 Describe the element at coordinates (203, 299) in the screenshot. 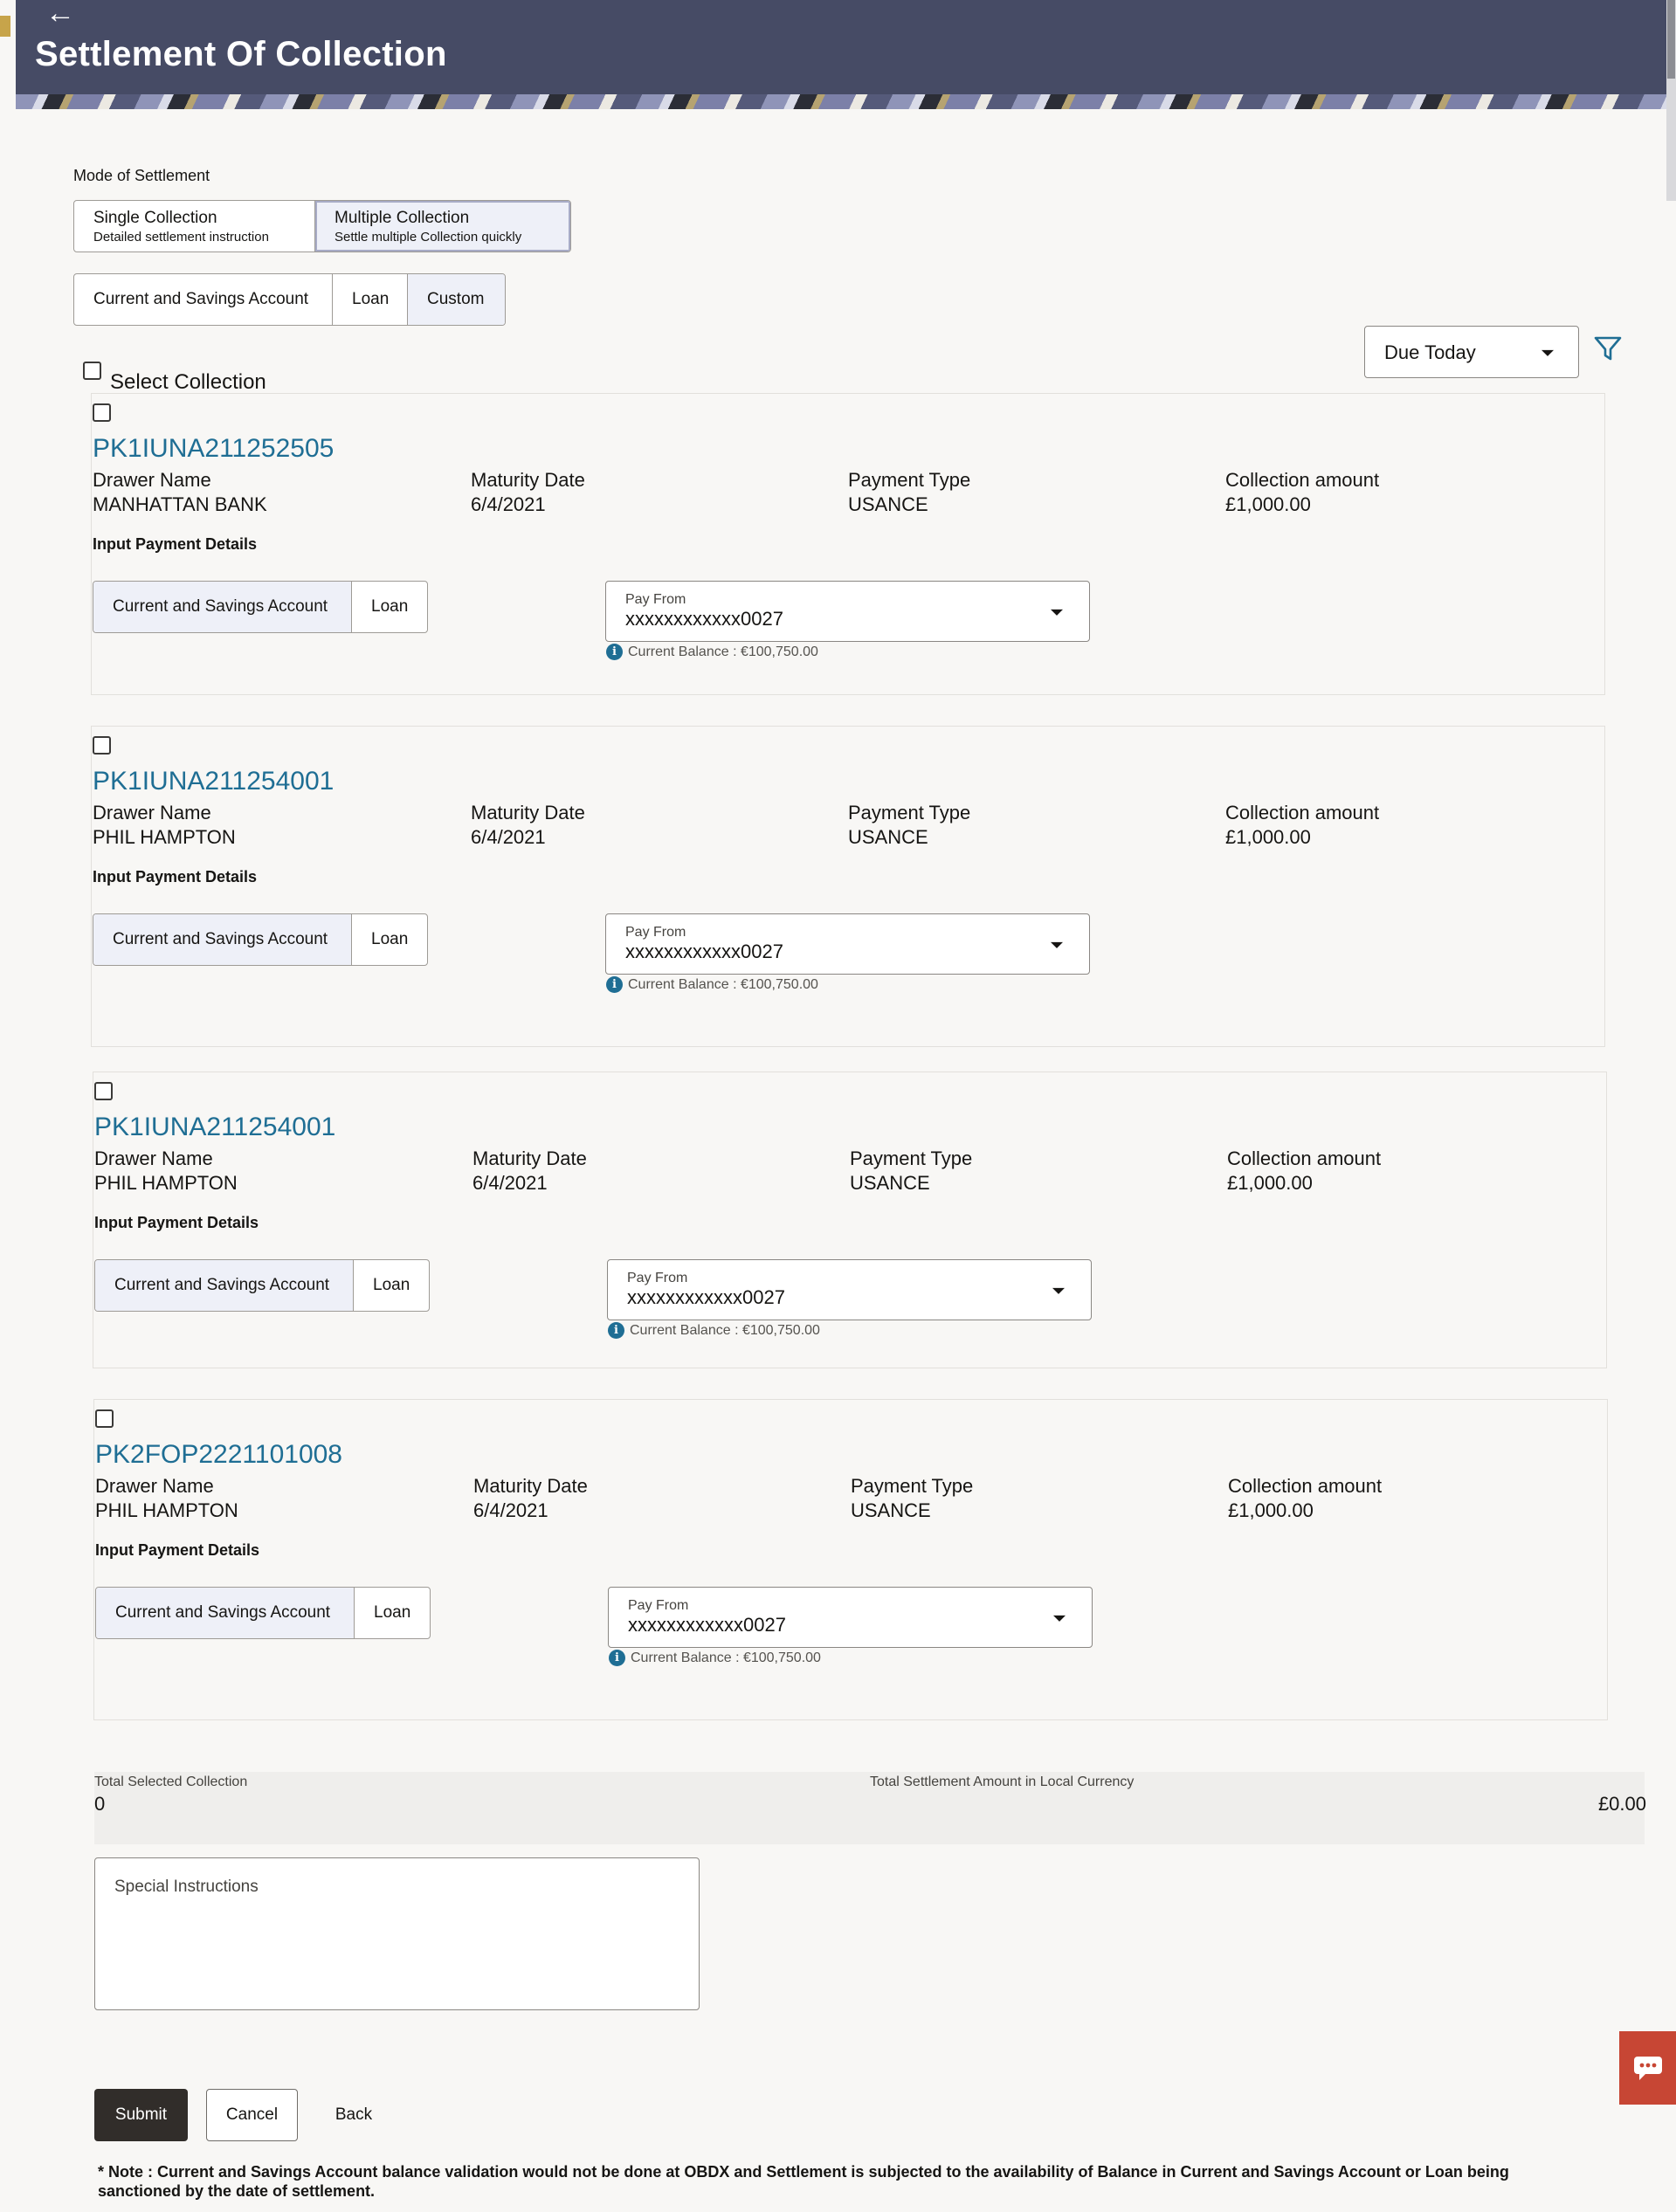

I see `account-type-casa: Current and Savings Account` at that location.